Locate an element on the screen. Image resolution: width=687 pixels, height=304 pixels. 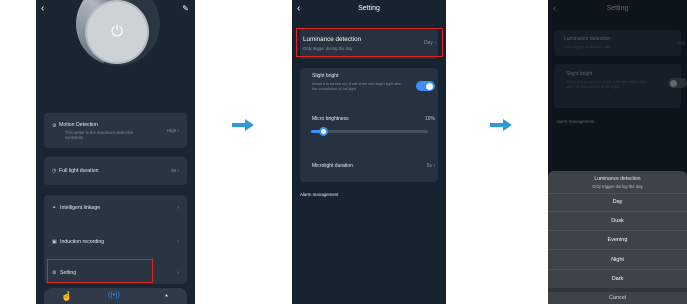
power-knob: ⏻ is located at coordinates (117, 32).